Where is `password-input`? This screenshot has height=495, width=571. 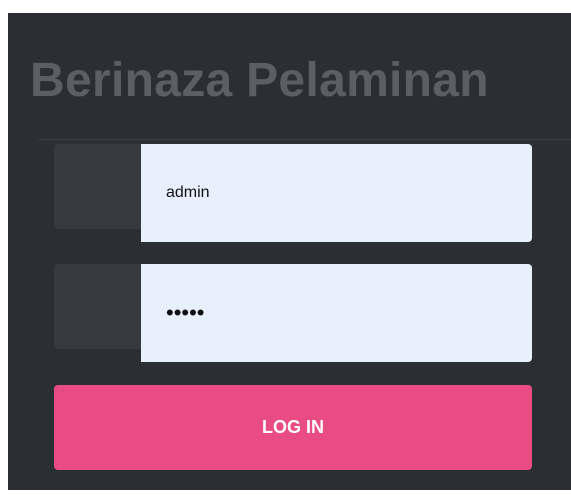 password-input is located at coordinates (336, 313).